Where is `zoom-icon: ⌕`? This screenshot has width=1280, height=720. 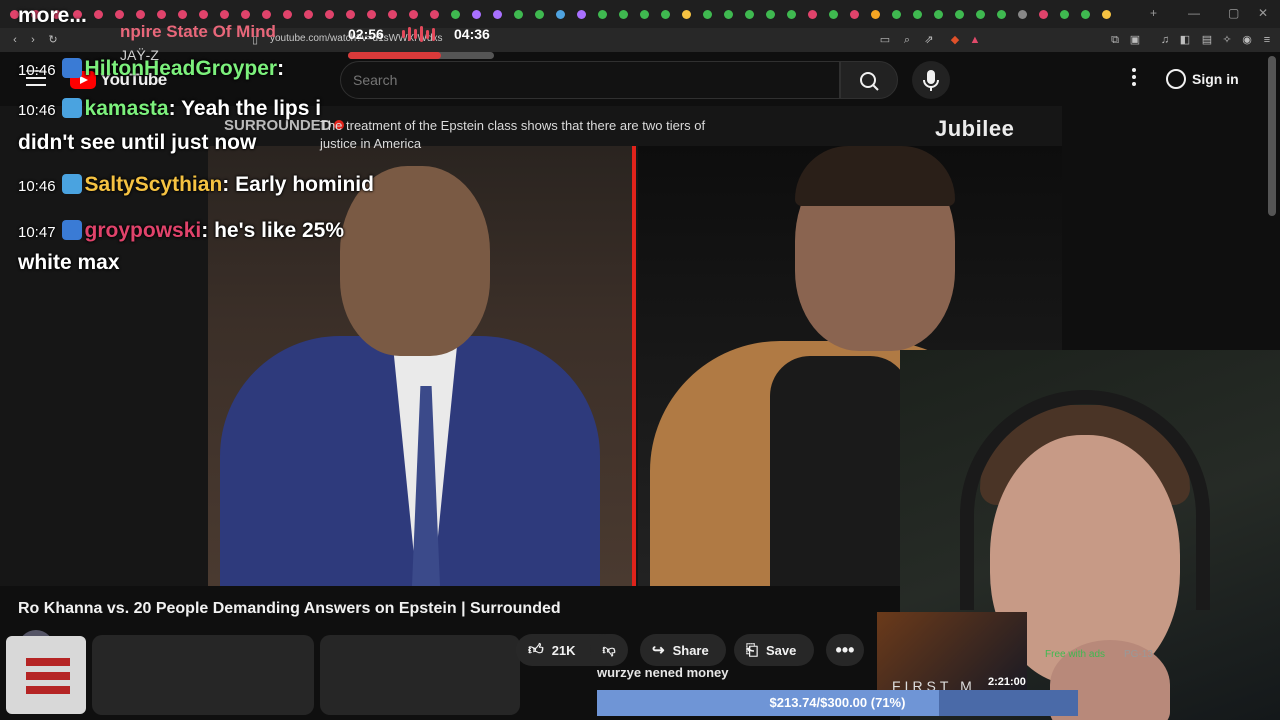 zoom-icon: ⌕ is located at coordinates (907, 40).